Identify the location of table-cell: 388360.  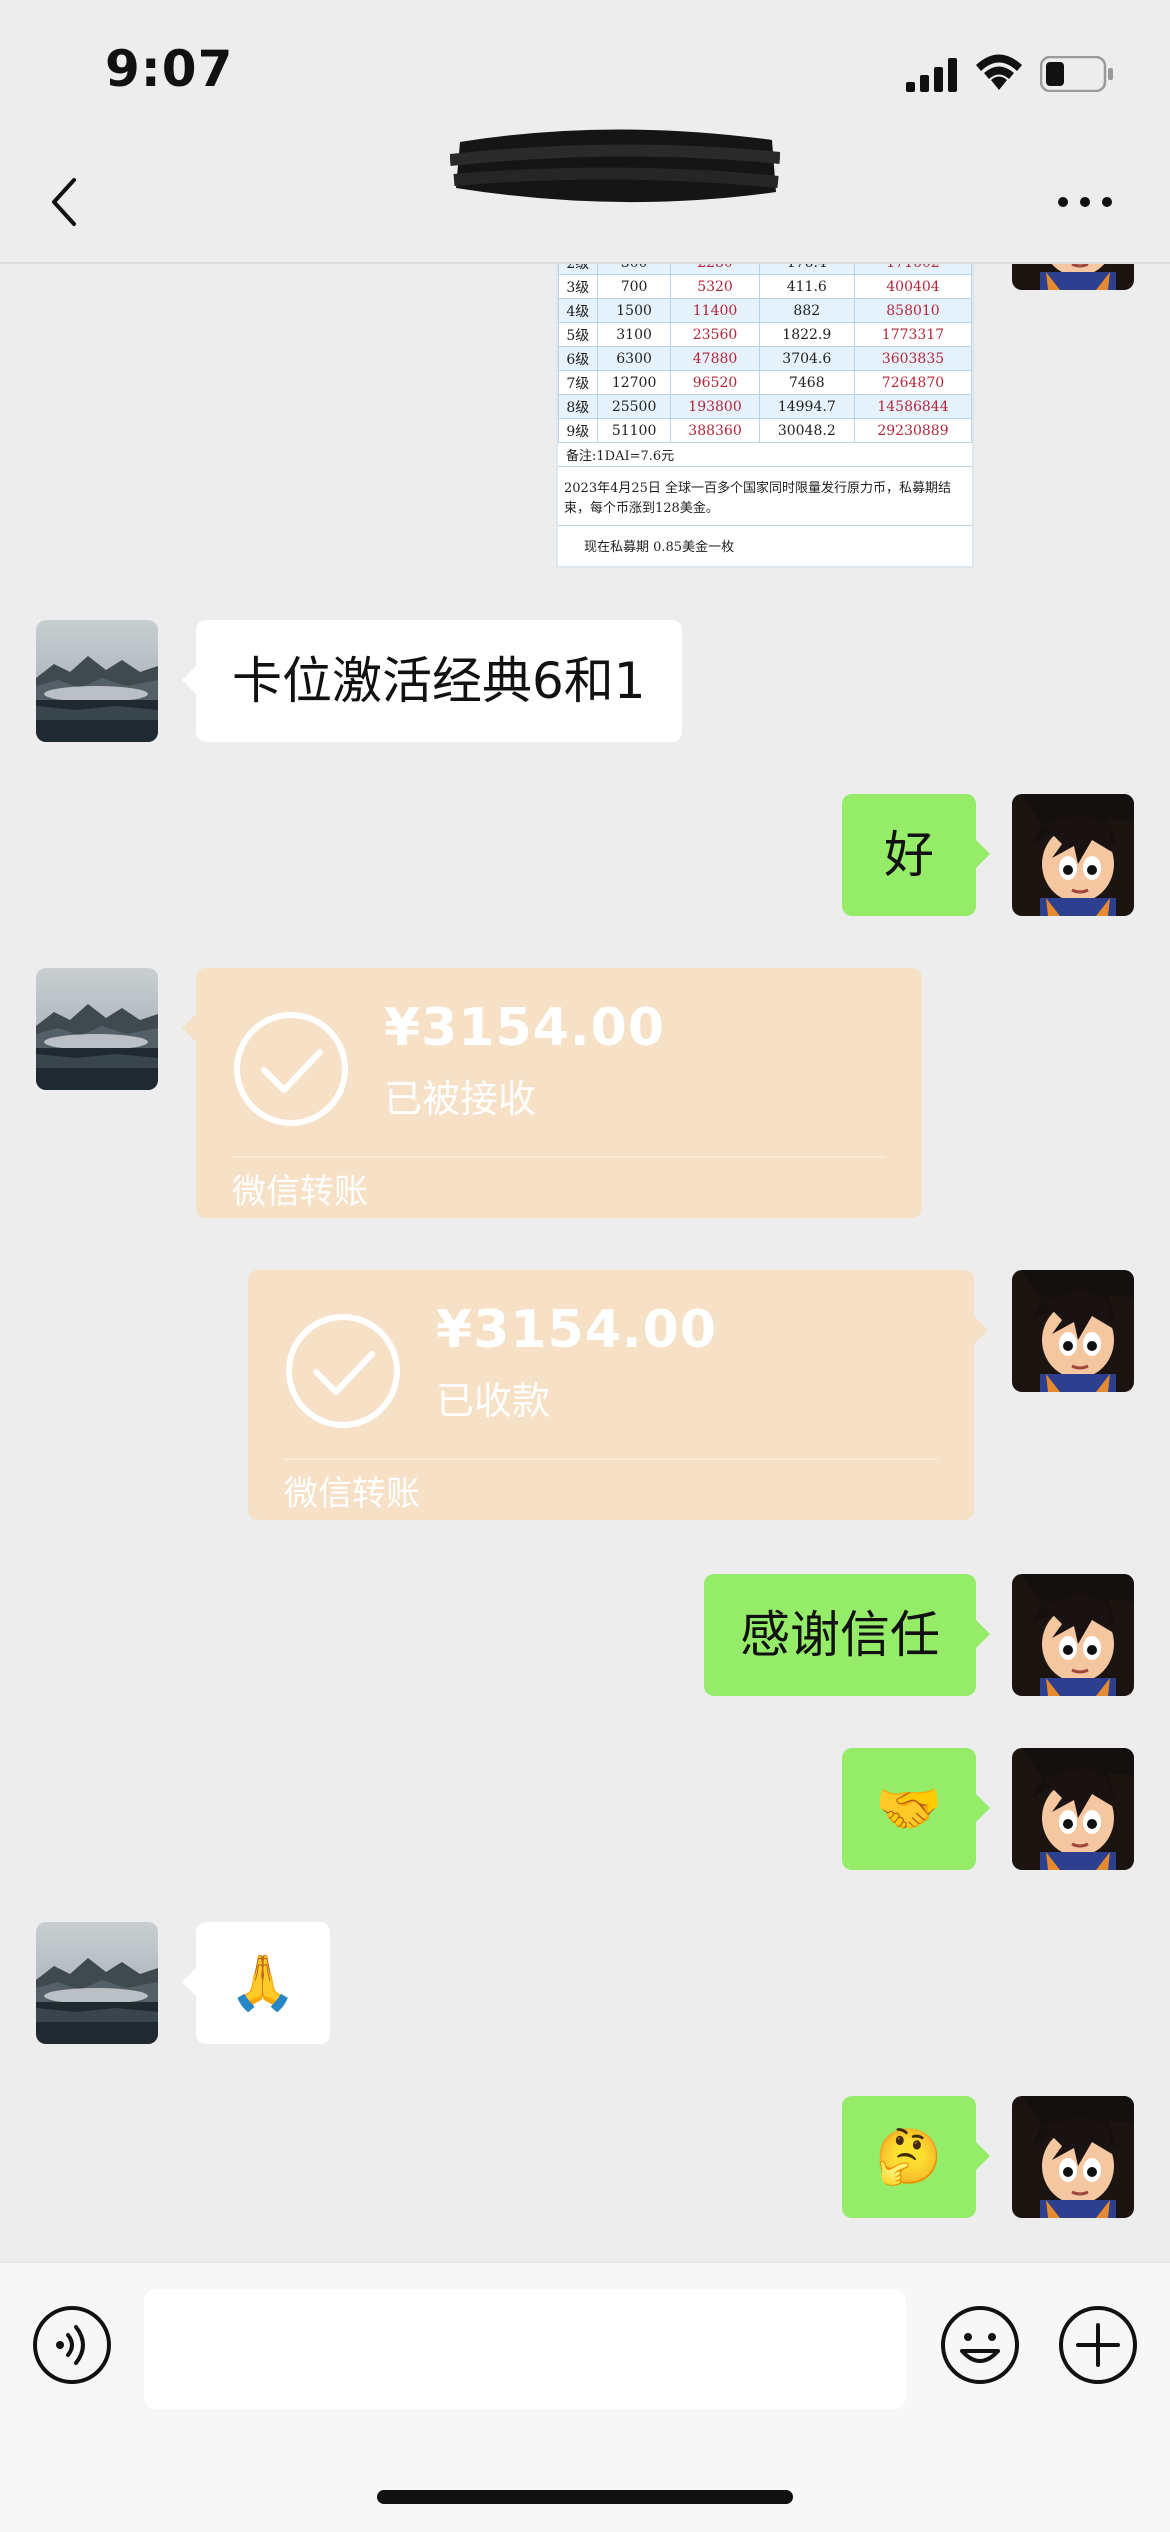
(715, 430).